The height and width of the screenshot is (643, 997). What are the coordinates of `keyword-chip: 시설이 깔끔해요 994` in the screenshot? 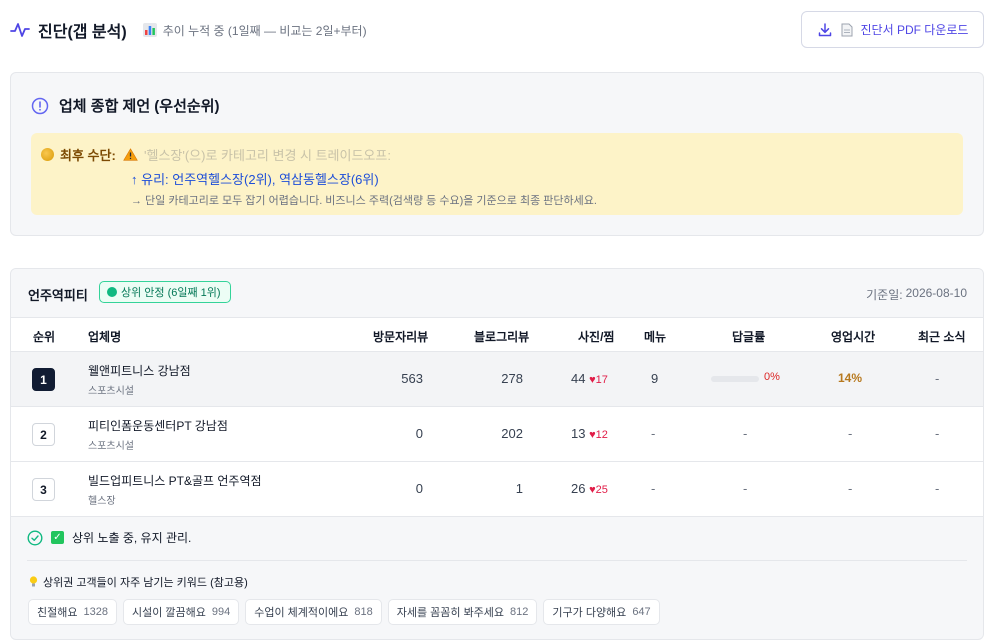 It's located at (181, 612).